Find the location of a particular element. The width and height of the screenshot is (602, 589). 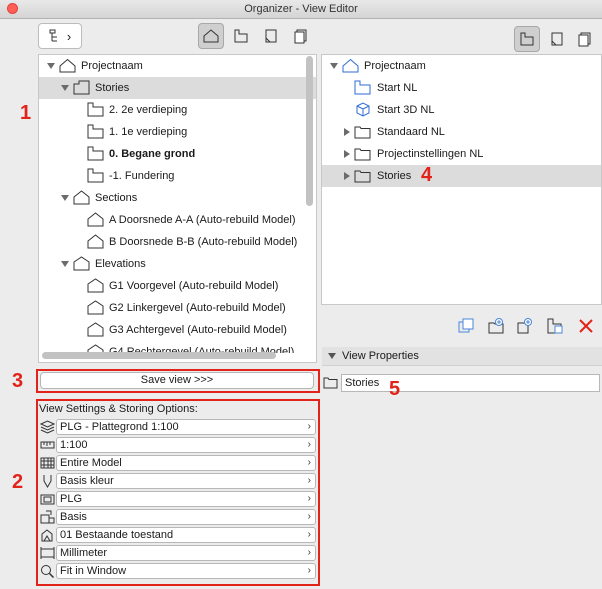

tree-label: Elevations is located at coordinates (120, 264).